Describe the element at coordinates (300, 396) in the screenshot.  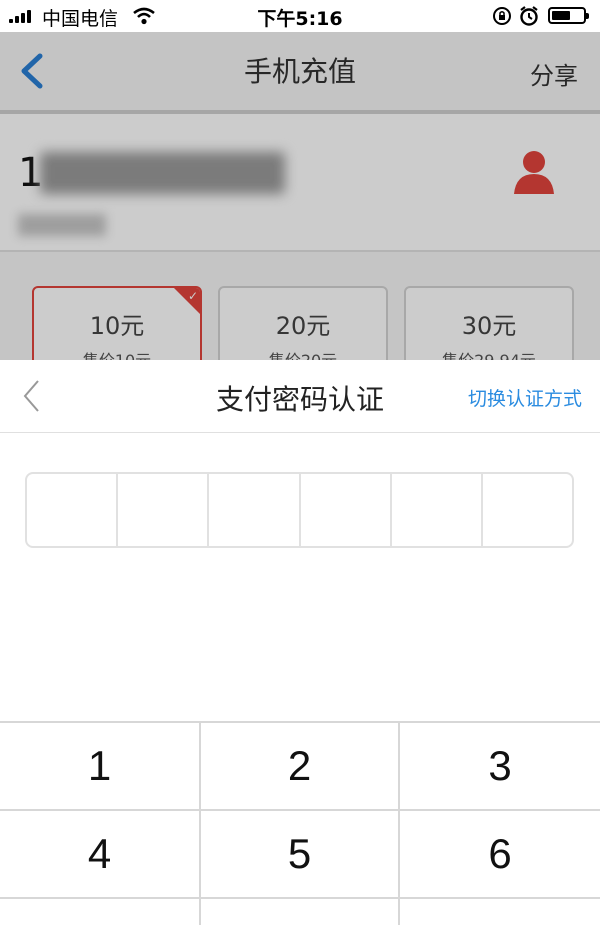
I see `sheet-header: 支付密码认证 切换认证方式` at that location.